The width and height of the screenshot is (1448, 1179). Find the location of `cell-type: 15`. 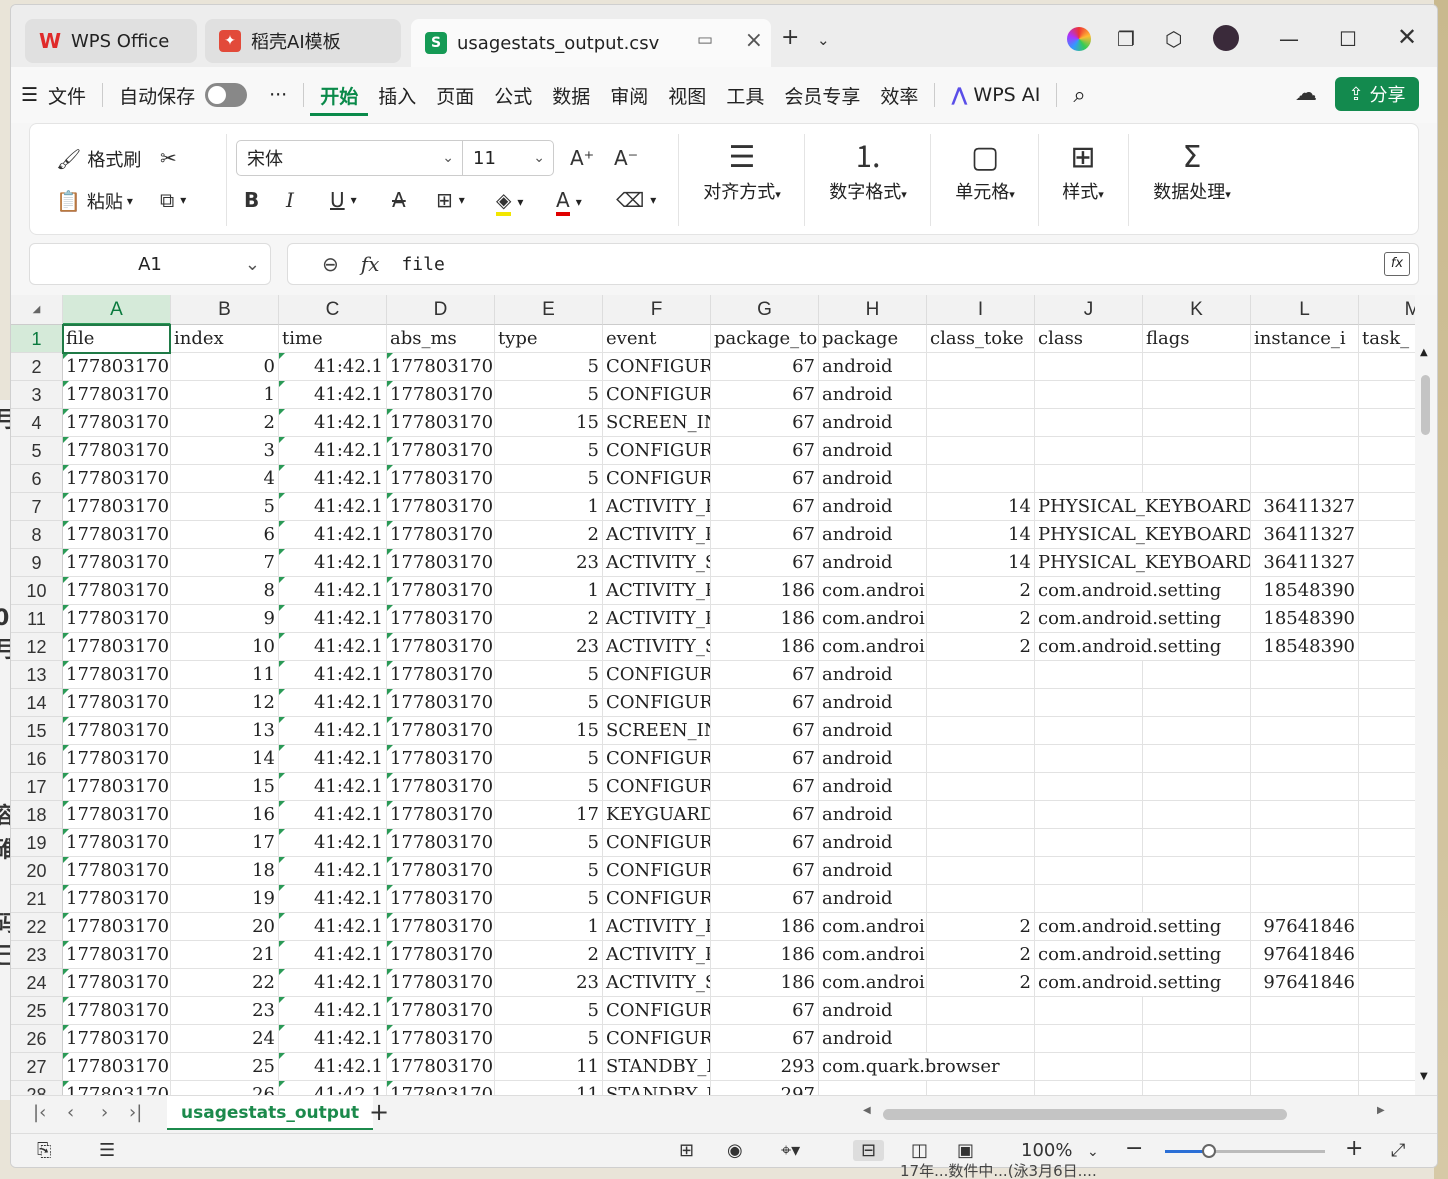

cell-type: 15 is located at coordinates (549, 423).